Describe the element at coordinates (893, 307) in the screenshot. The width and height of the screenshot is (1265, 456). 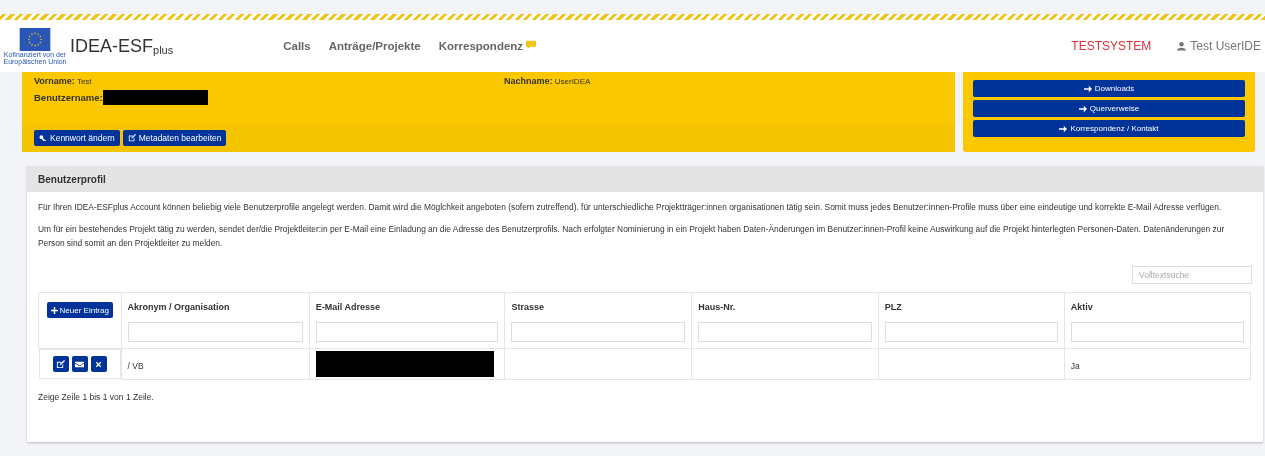
I see `column-header: PLZ` at that location.